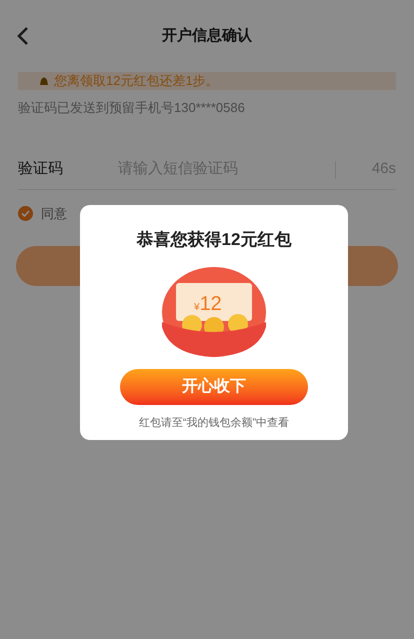 This screenshot has width=414, height=639. I want to click on bell-icon, so click(44, 81).